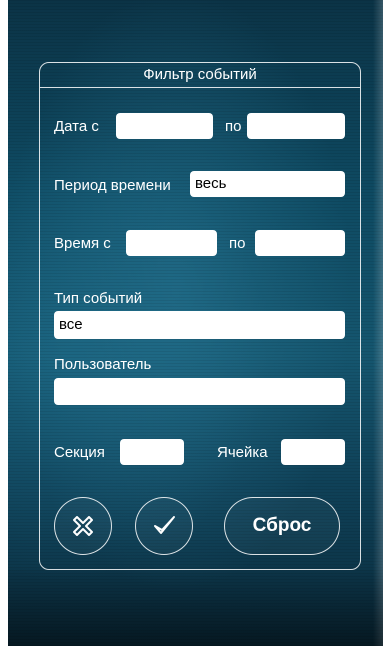 Image resolution: width=390 pixels, height=646 pixels. What do you see at coordinates (200, 75) in the screenshot?
I see `panel-title: Фильтр событий` at bounding box center [200, 75].